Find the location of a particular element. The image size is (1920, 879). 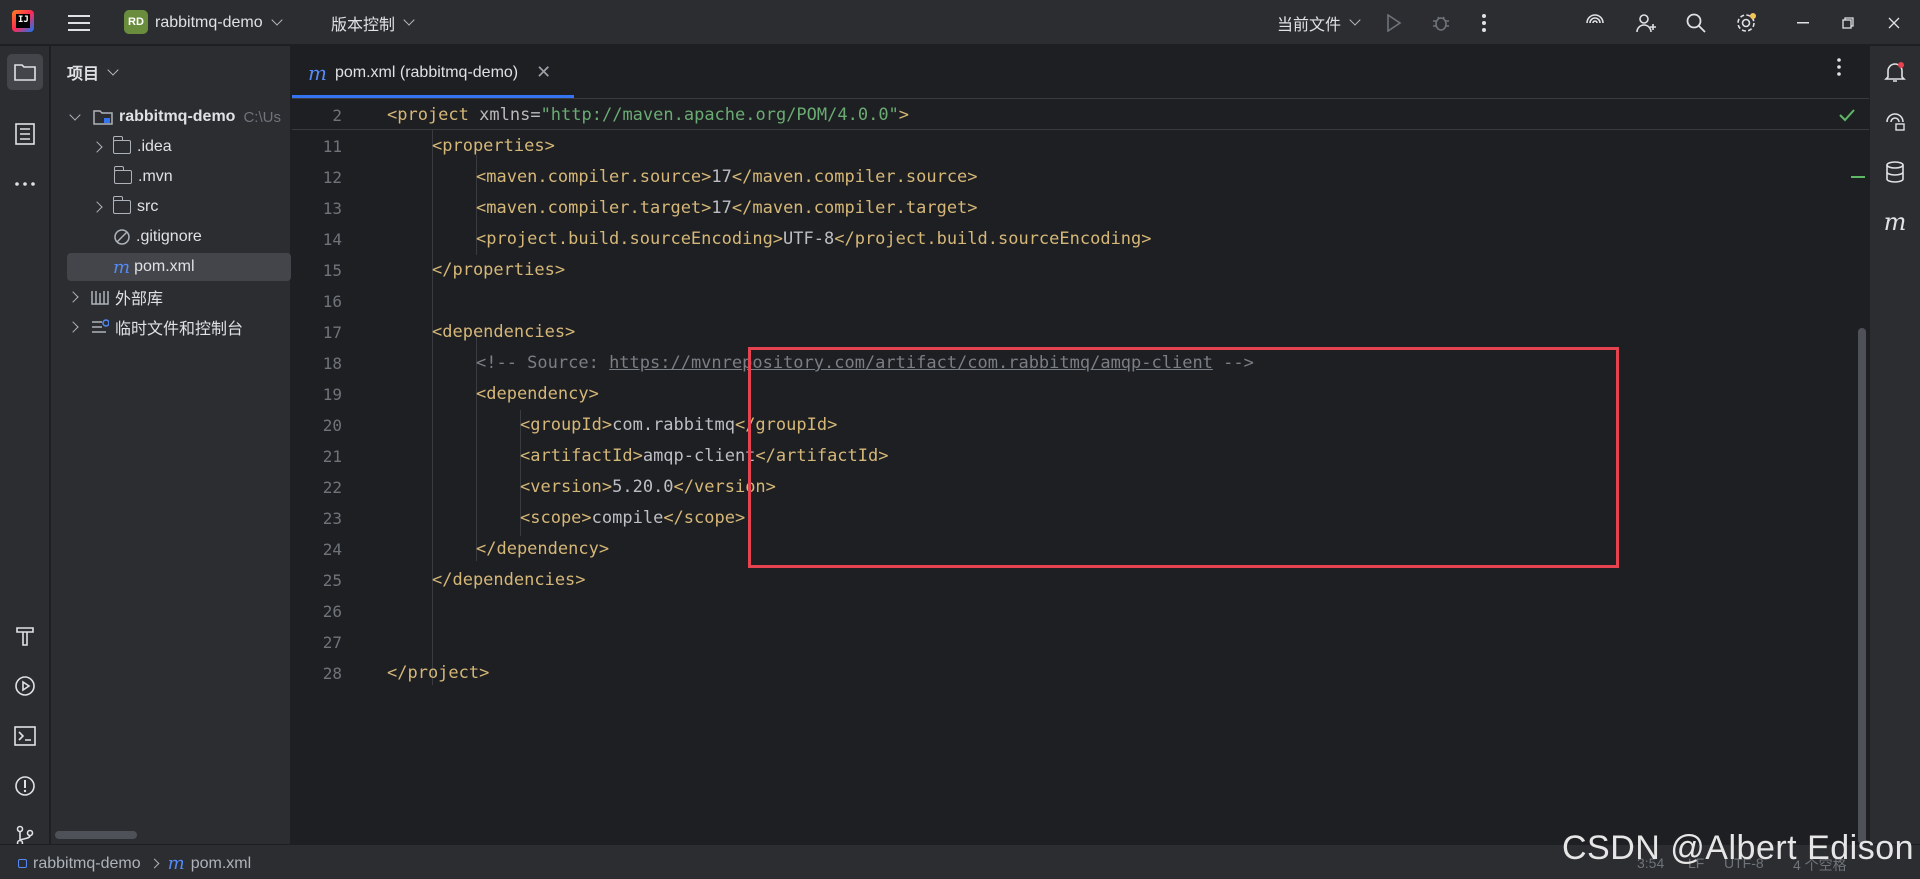

ignore-file-icon is located at coordinates (122, 237).